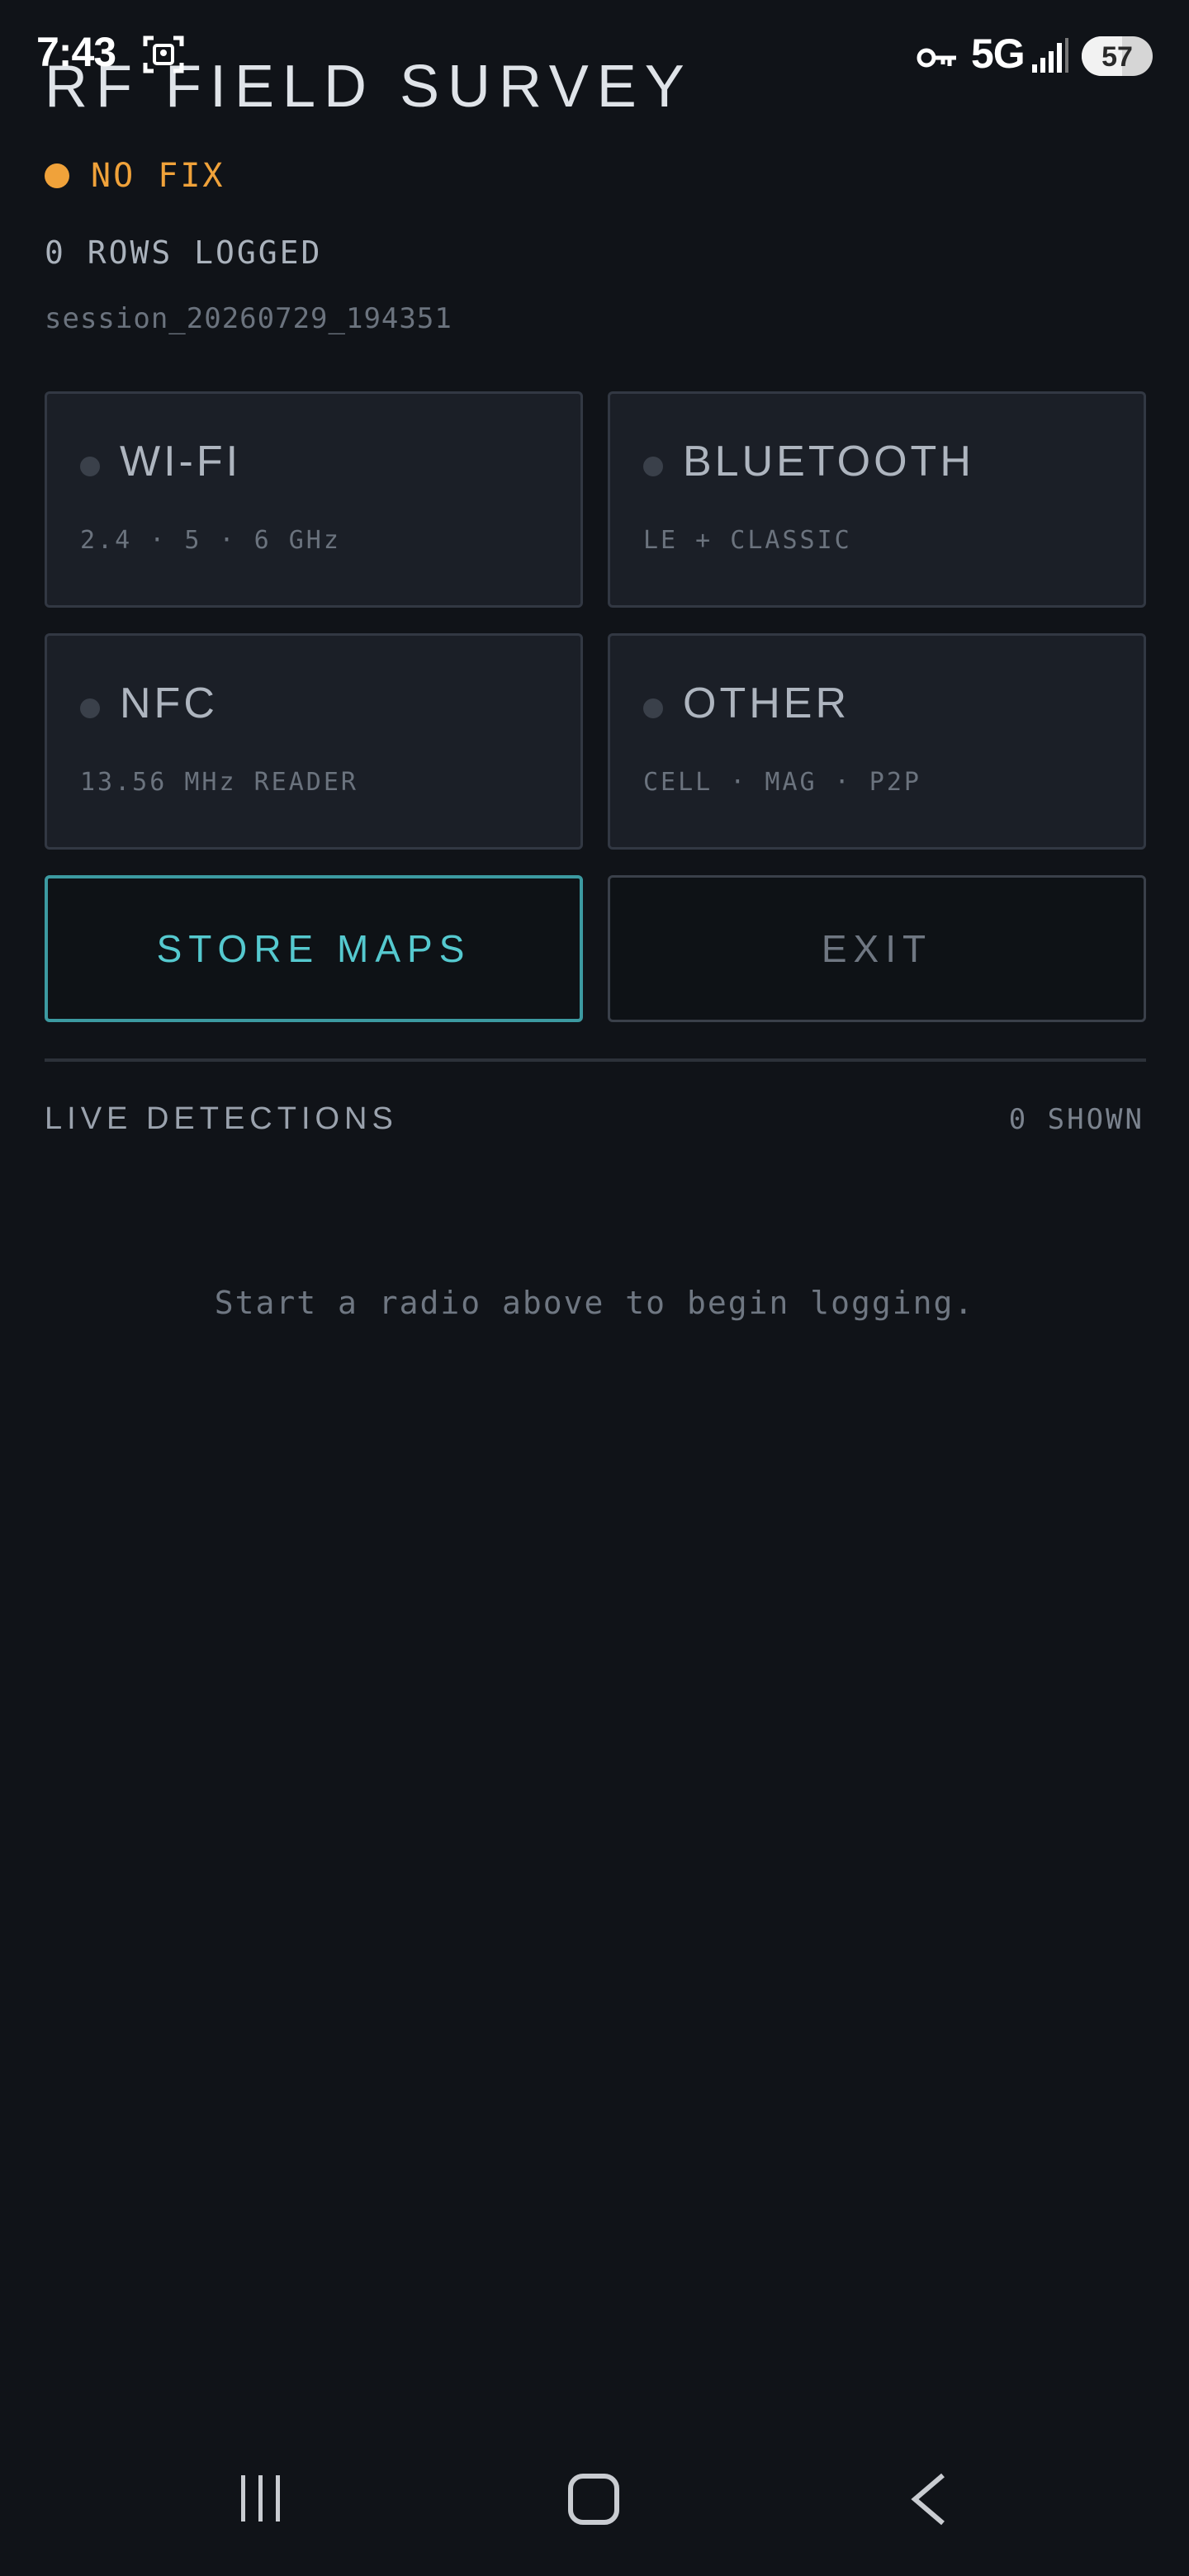 The height and width of the screenshot is (2576, 1189). I want to click on radio-card-wifi: WI-FI 2.4 · 5 · 6 GHz, so click(314, 499).